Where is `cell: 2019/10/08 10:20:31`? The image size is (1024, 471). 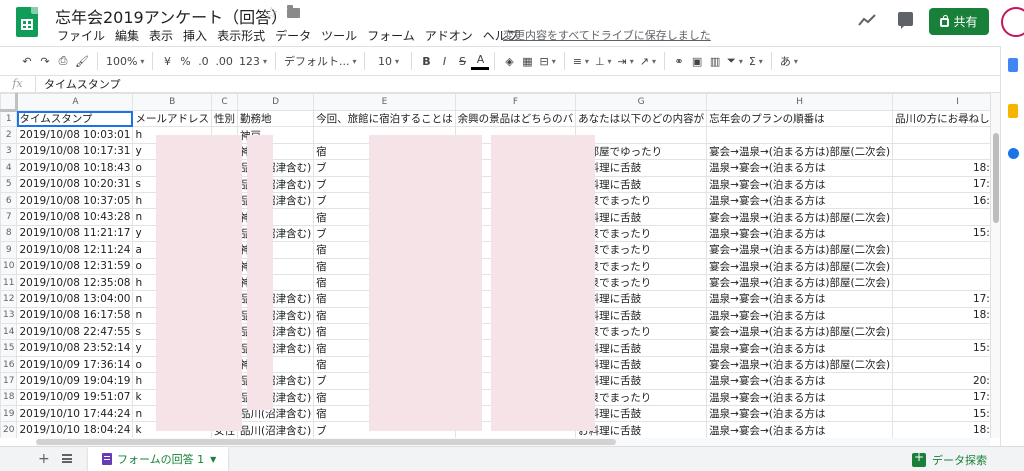 cell: 2019/10/08 10:20:31 is located at coordinates (75, 184).